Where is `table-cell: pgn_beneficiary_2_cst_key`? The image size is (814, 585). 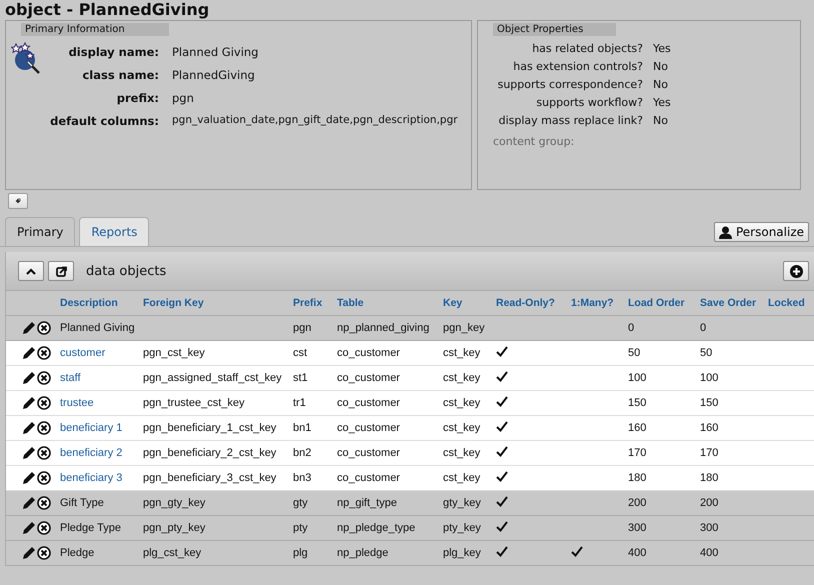
table-cell: pgn_beneficiary_2_cst_key is located at coordinates (209, 453).